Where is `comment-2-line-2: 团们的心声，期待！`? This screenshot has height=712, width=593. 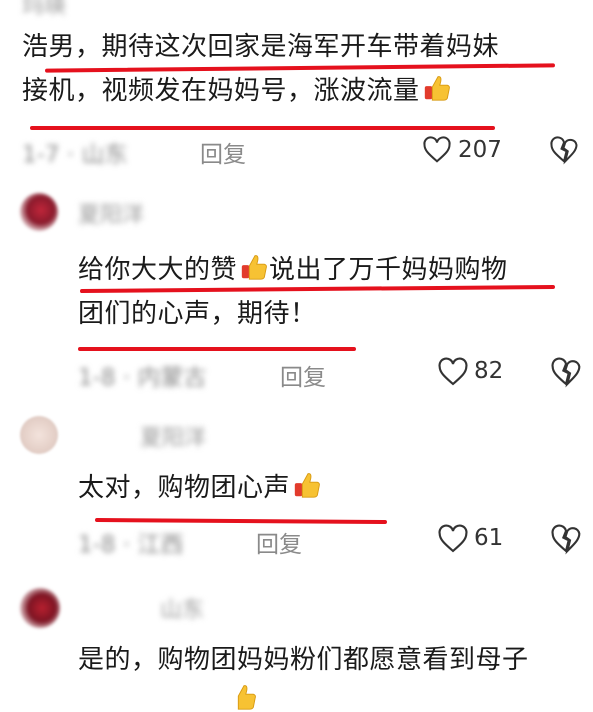 comment-2-line-2: 团们的心声，期待！ is located at coordinates (197, 314).